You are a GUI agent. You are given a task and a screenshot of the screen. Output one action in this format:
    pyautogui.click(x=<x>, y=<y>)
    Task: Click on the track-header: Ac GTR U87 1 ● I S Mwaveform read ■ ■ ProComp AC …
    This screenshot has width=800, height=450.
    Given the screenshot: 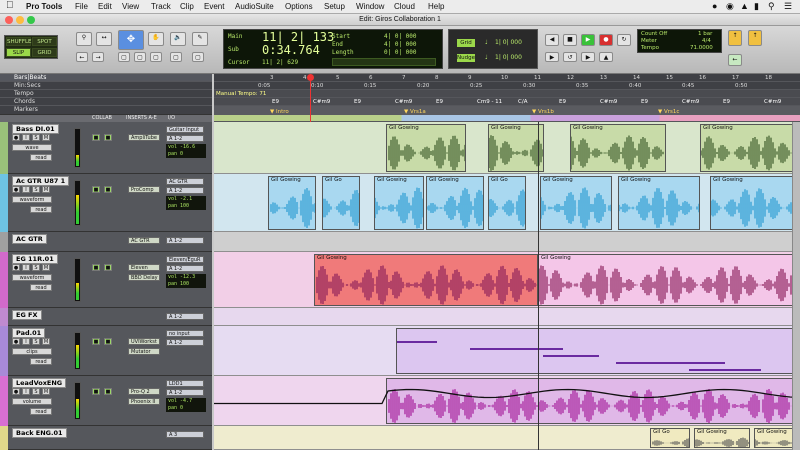 What is the action you would take?
    pyautogui.click(x=106, y=203)
    